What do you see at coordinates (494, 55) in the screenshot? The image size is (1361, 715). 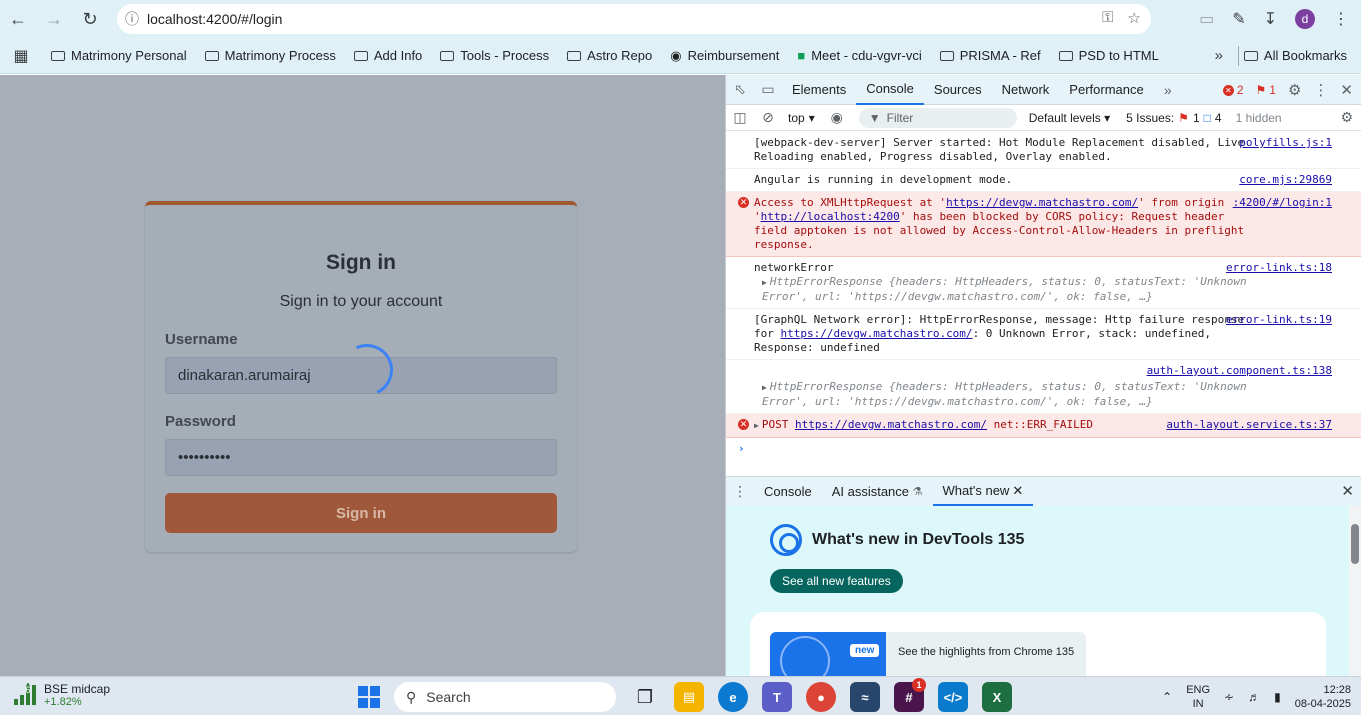 I see `bookmark-item: Tools - Process` at bounding box center [494, 55].